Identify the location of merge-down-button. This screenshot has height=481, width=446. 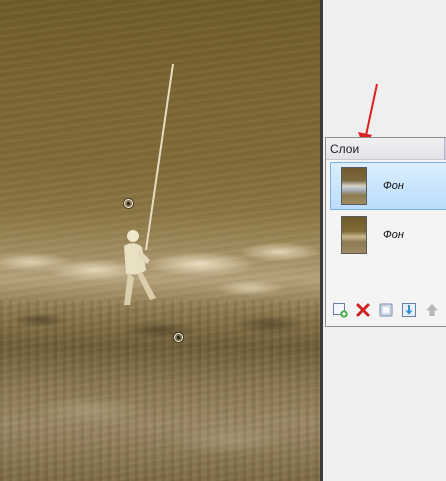
(409, 310).